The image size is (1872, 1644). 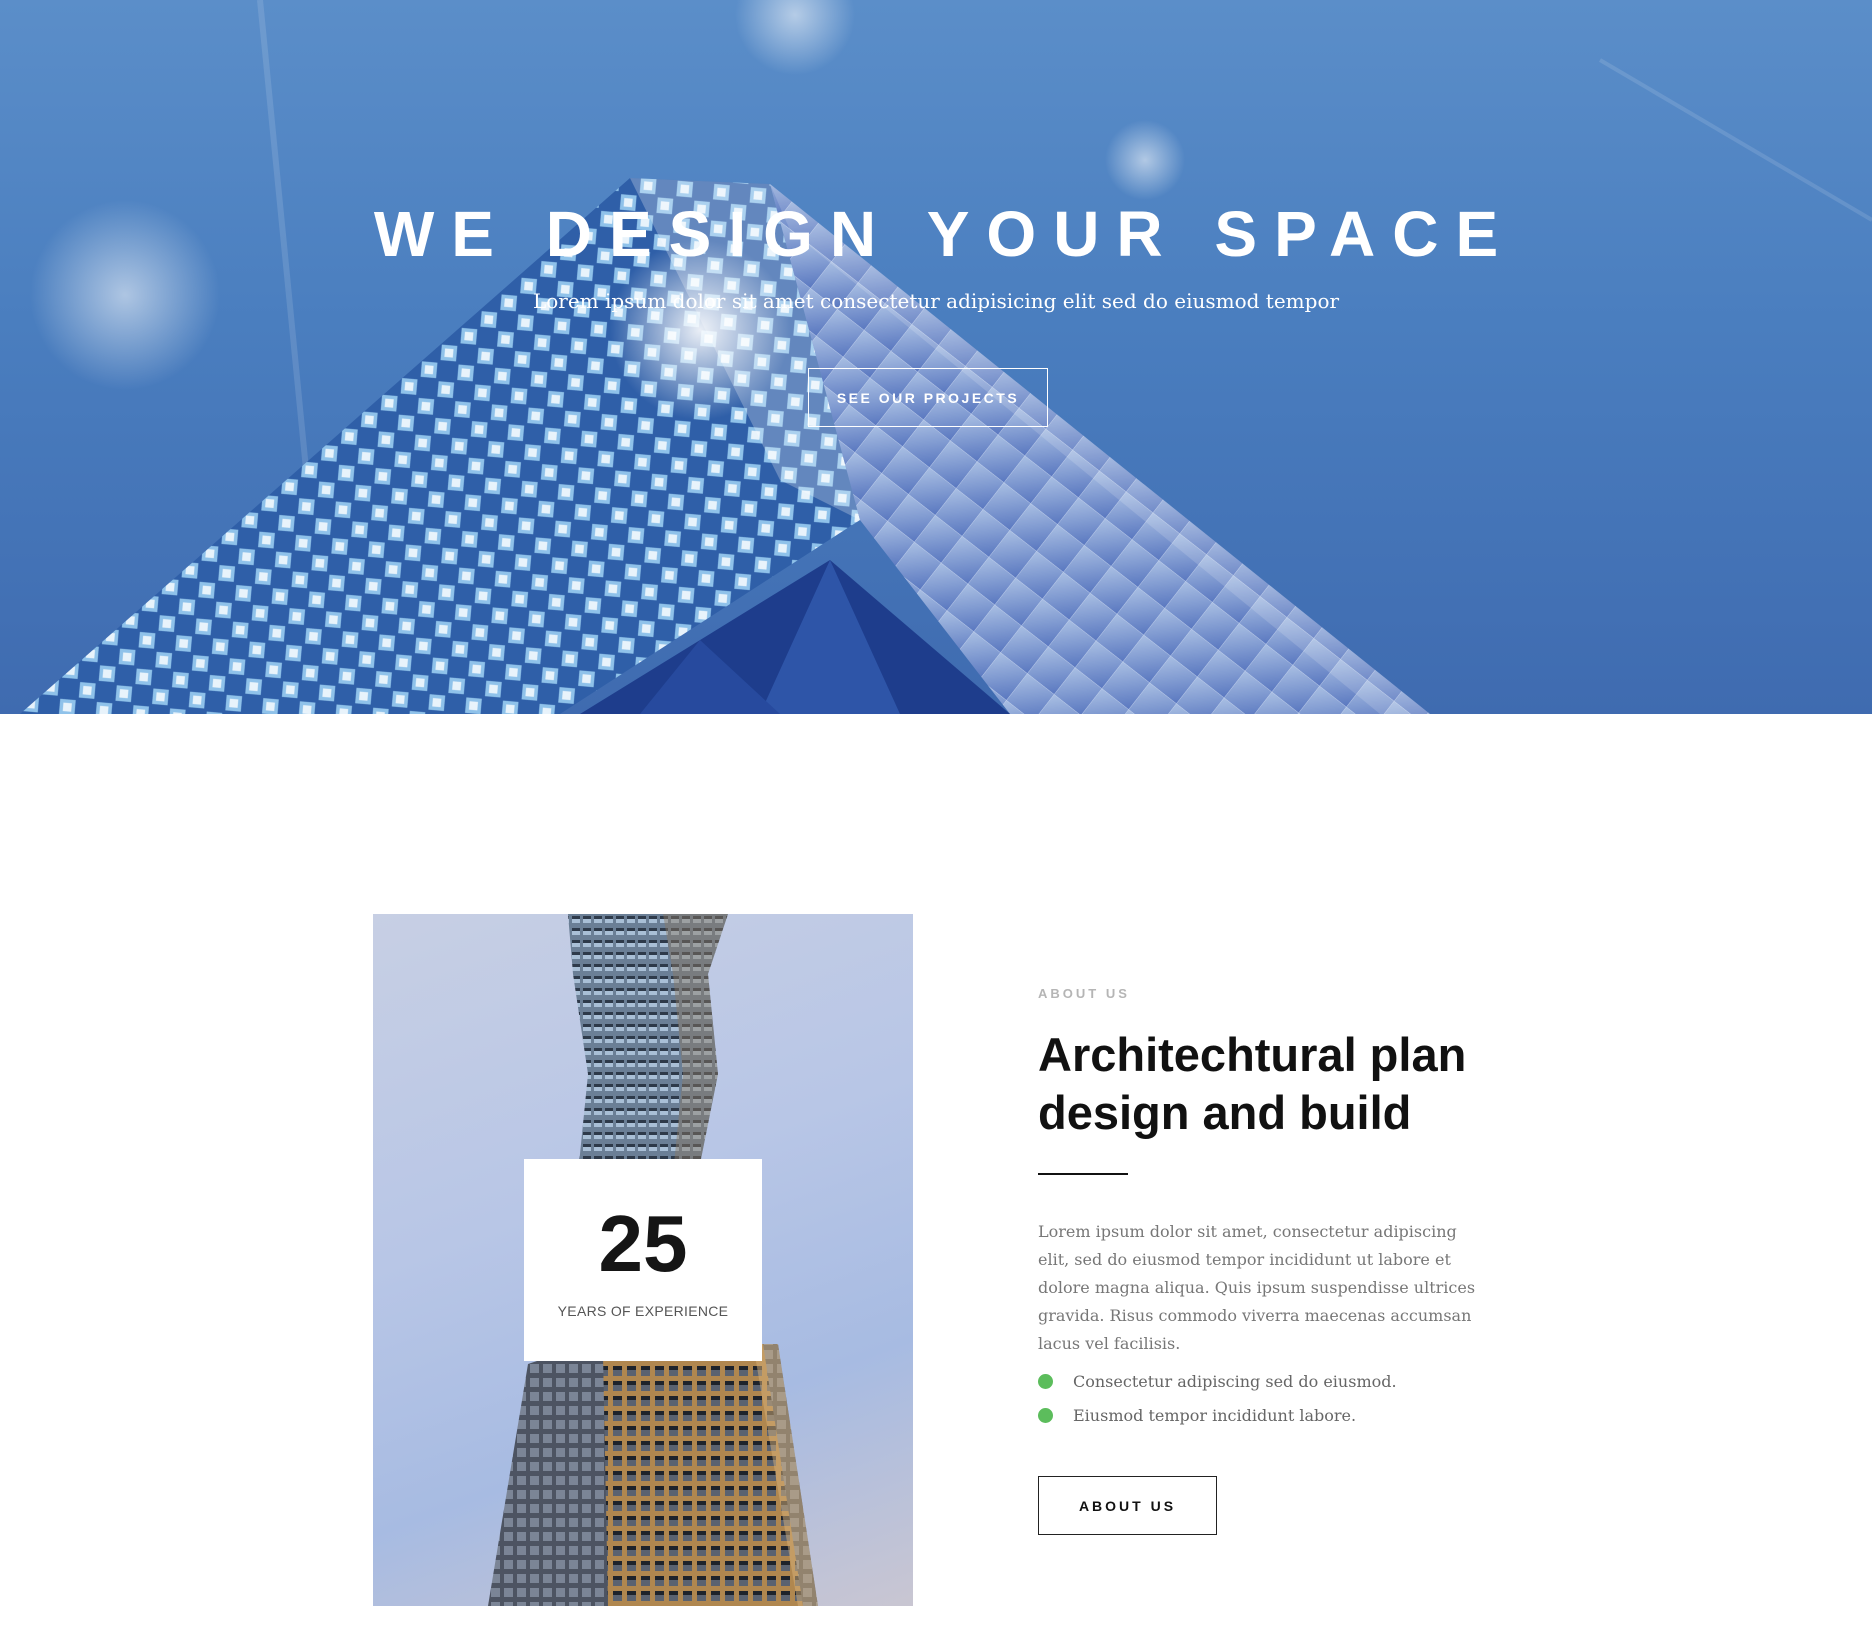 I want to click on heading-divider, so click(x=1083, y=1174).